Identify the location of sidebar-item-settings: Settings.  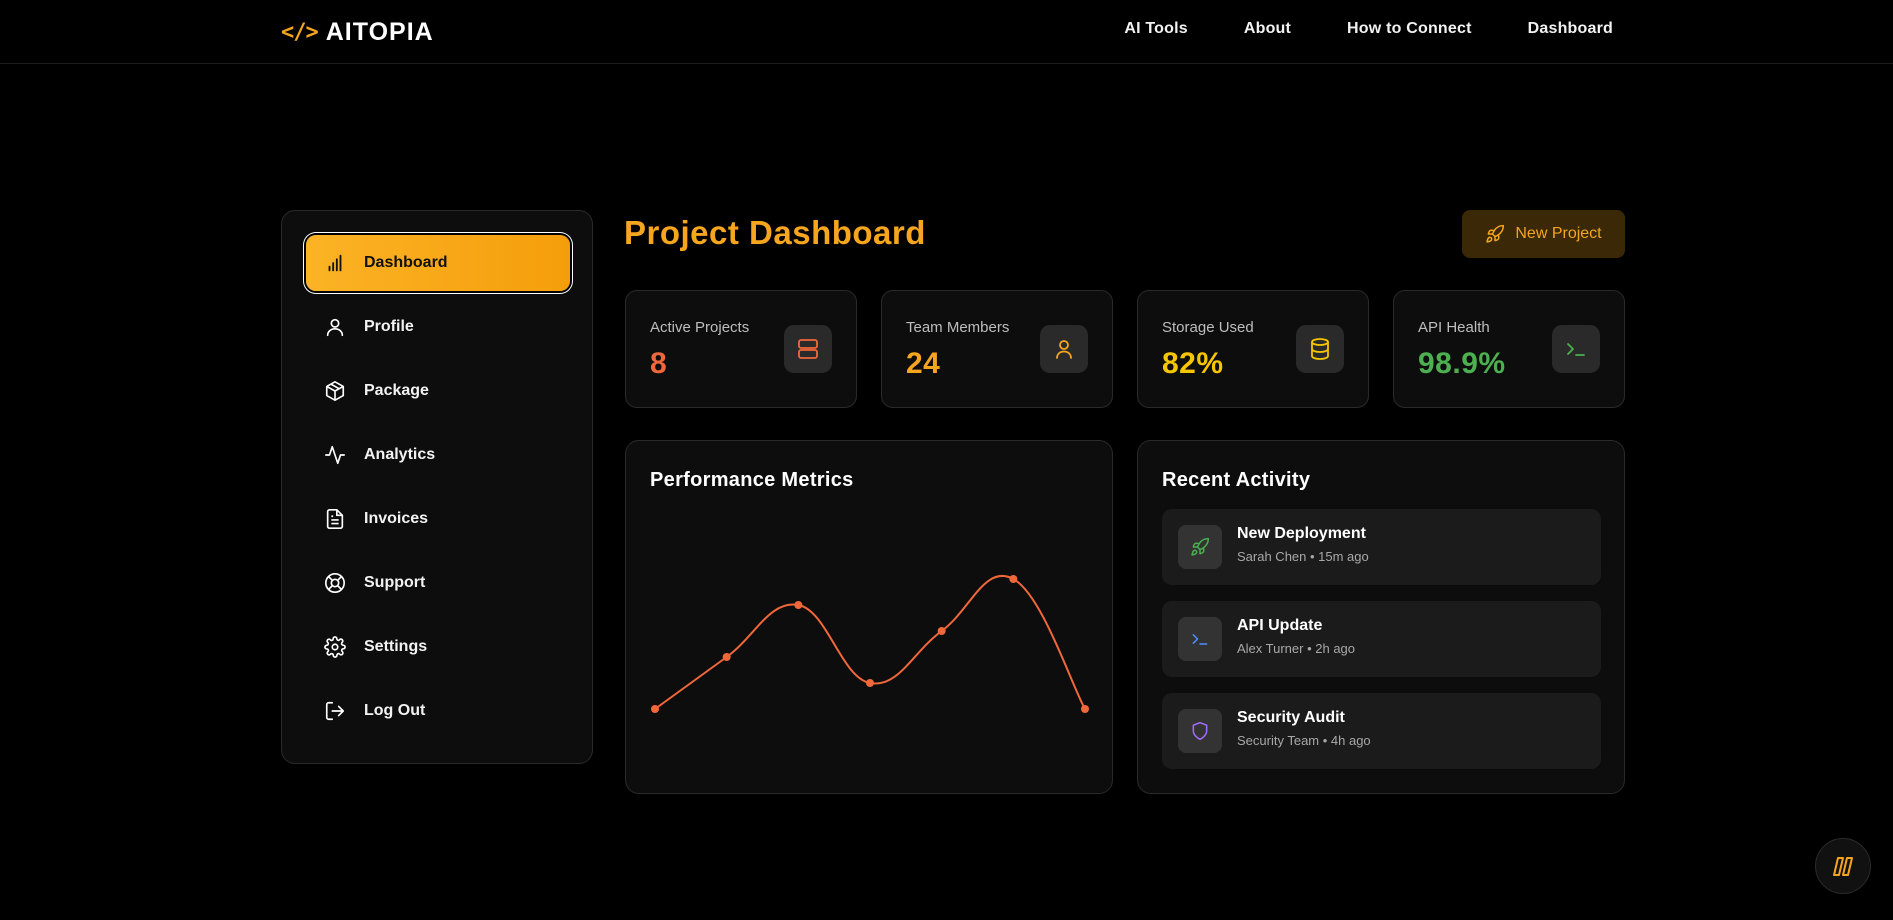
(438, 647).